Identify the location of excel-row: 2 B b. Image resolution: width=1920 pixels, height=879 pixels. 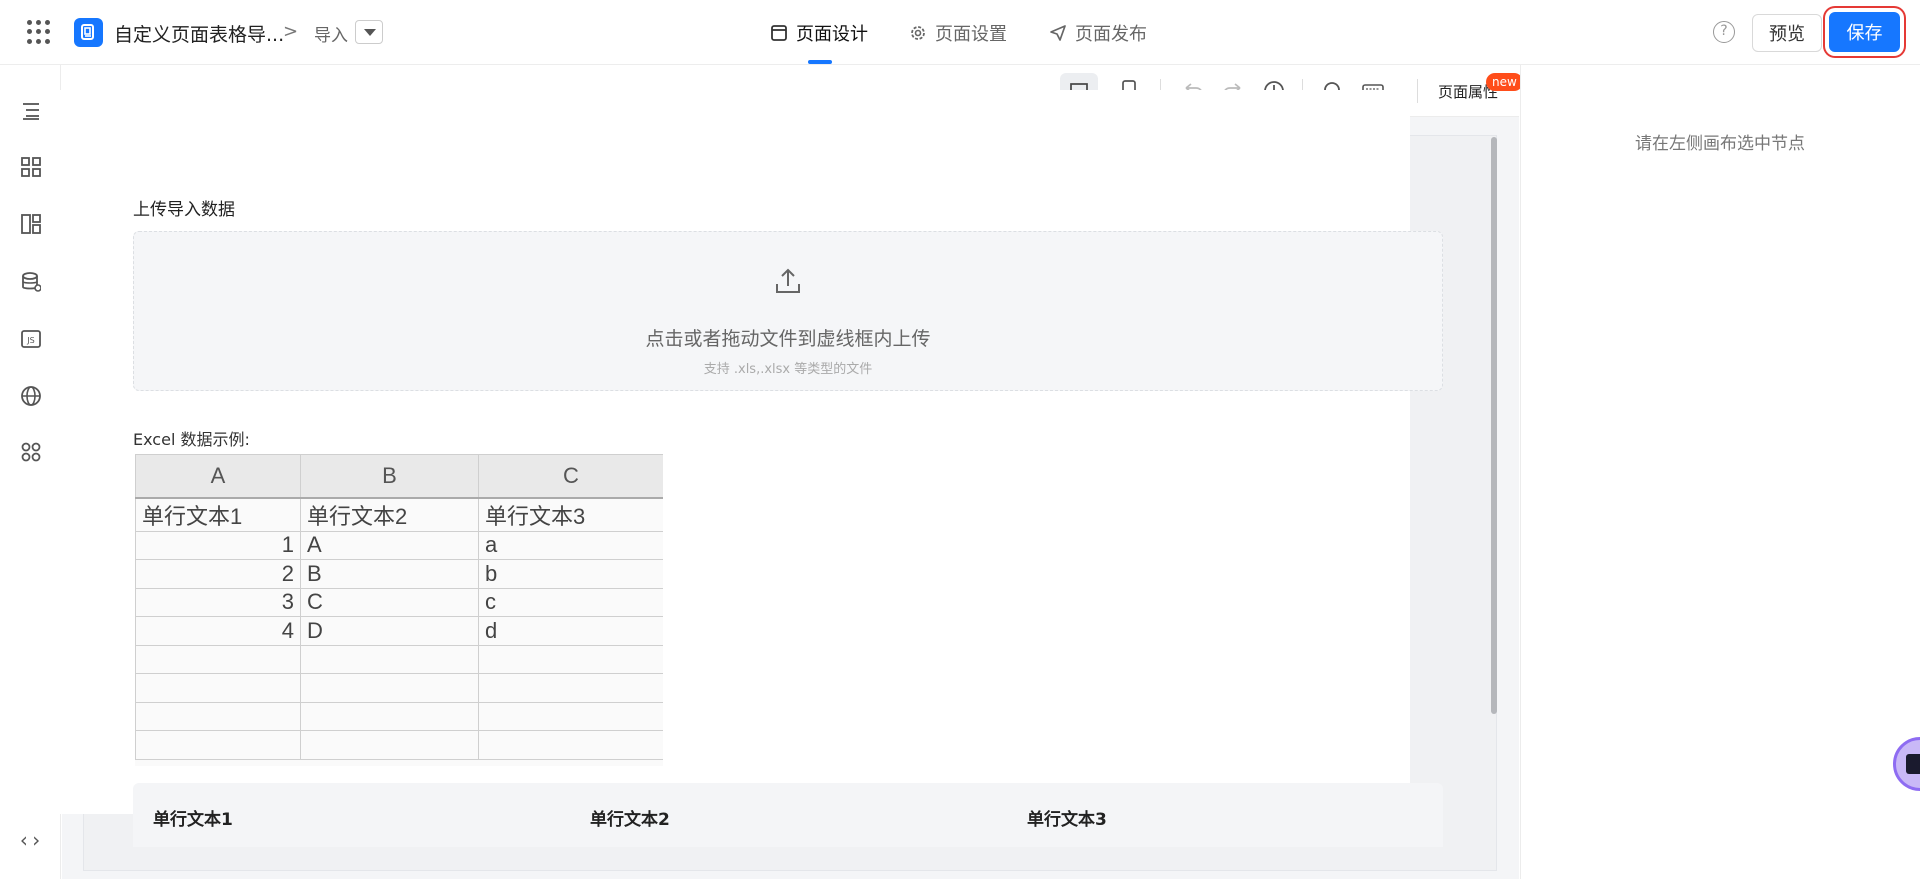
(399, 574).